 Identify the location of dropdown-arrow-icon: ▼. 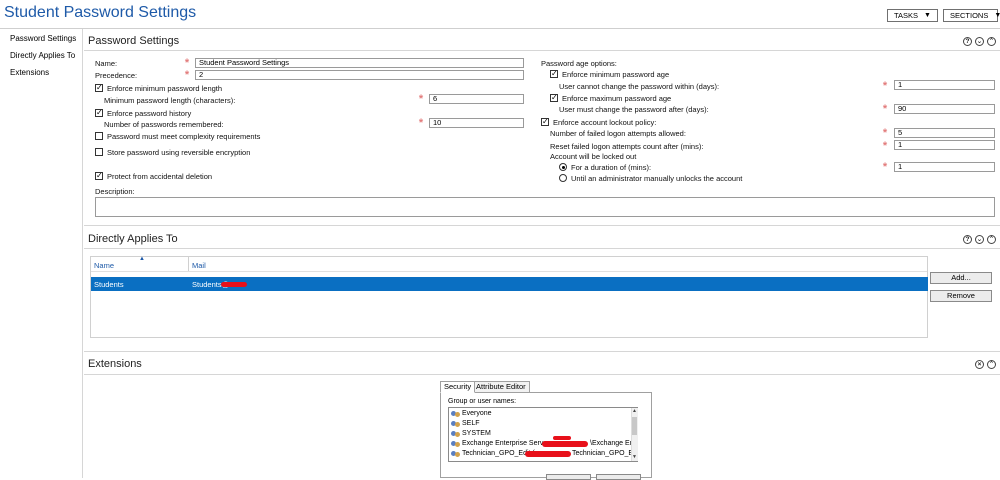
(997, 15).